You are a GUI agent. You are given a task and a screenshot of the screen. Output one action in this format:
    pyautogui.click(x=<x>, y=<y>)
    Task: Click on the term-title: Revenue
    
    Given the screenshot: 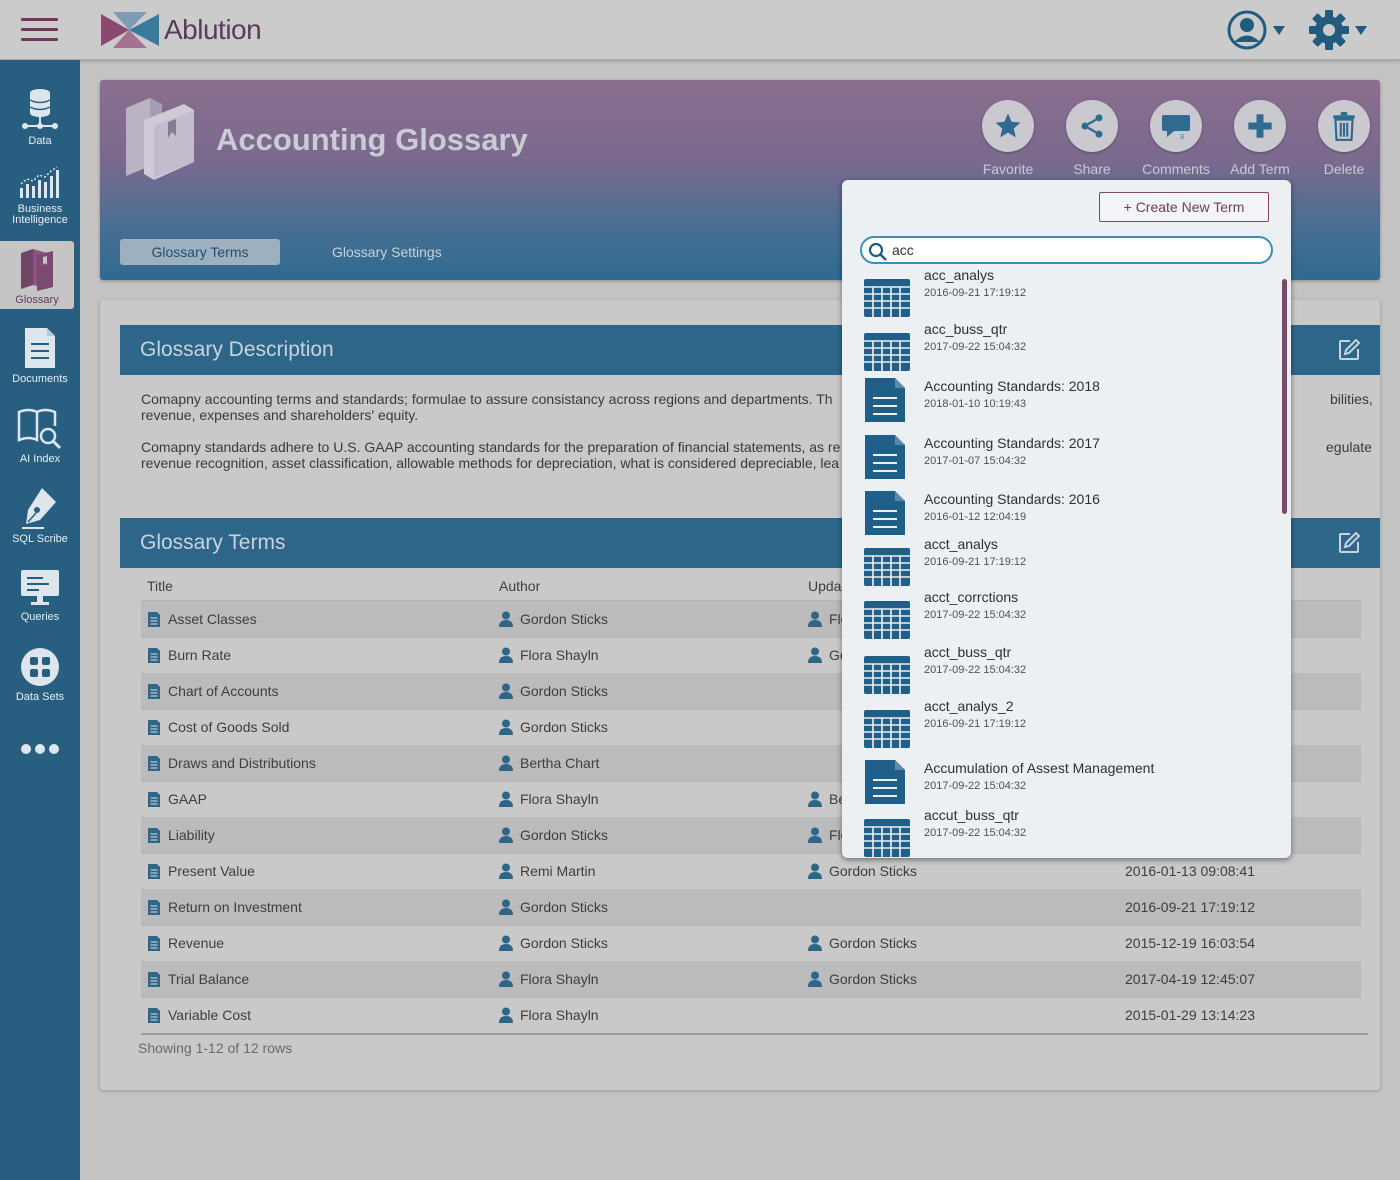 What is the action you would take?
    pyautogui.click(x=196, y=943)
    